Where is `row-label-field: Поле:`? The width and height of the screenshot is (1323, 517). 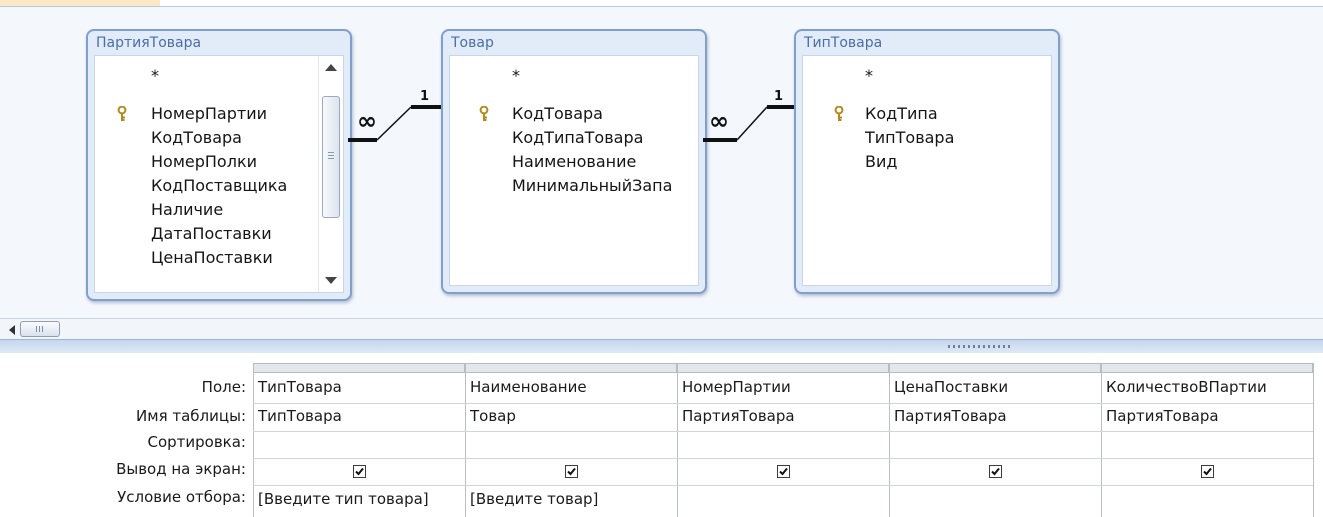 row-label-field: Поле: is located at coordinates (223, 387).